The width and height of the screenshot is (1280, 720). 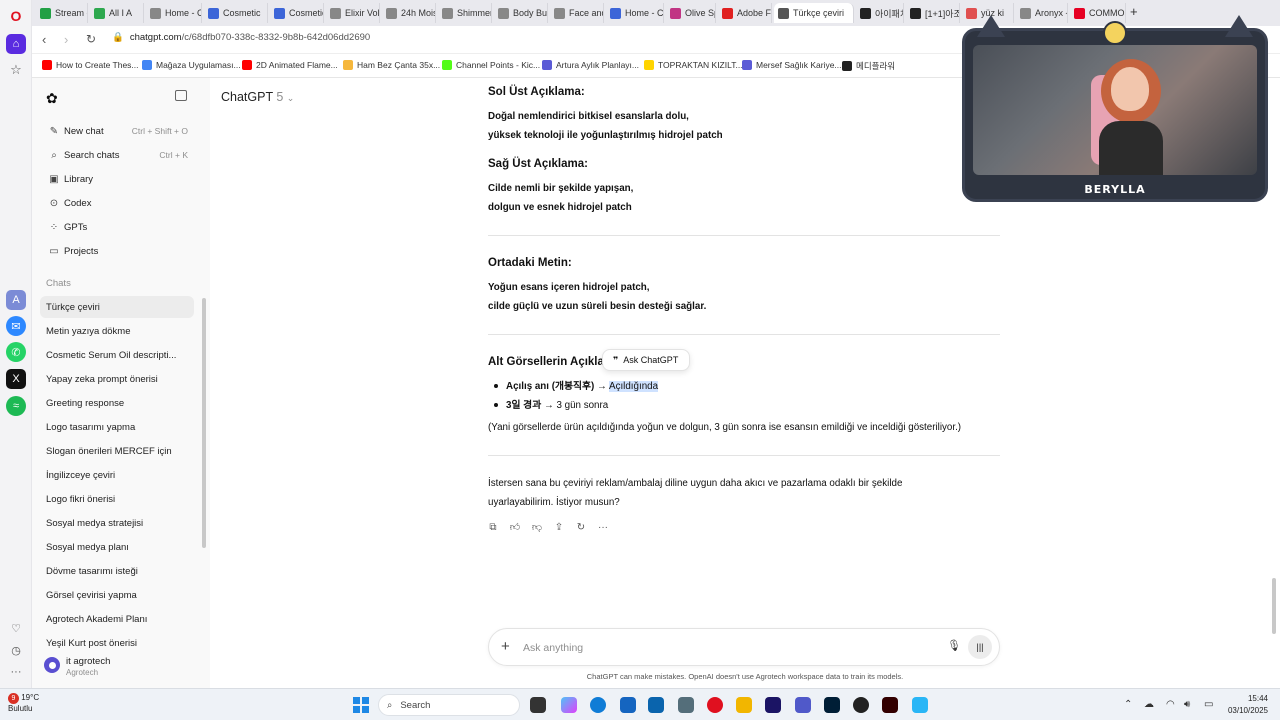 I want to click on chat-history-item: Logo tasarımı yapma, so click(x=117, y=427).